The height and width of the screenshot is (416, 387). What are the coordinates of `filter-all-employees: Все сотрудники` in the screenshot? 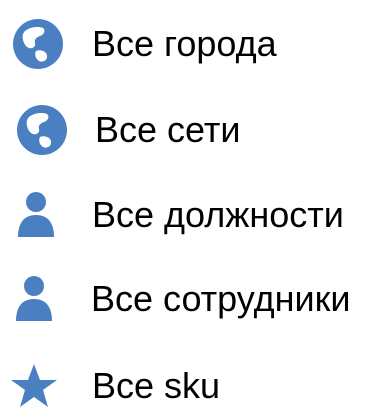 It's located at (193, 299).